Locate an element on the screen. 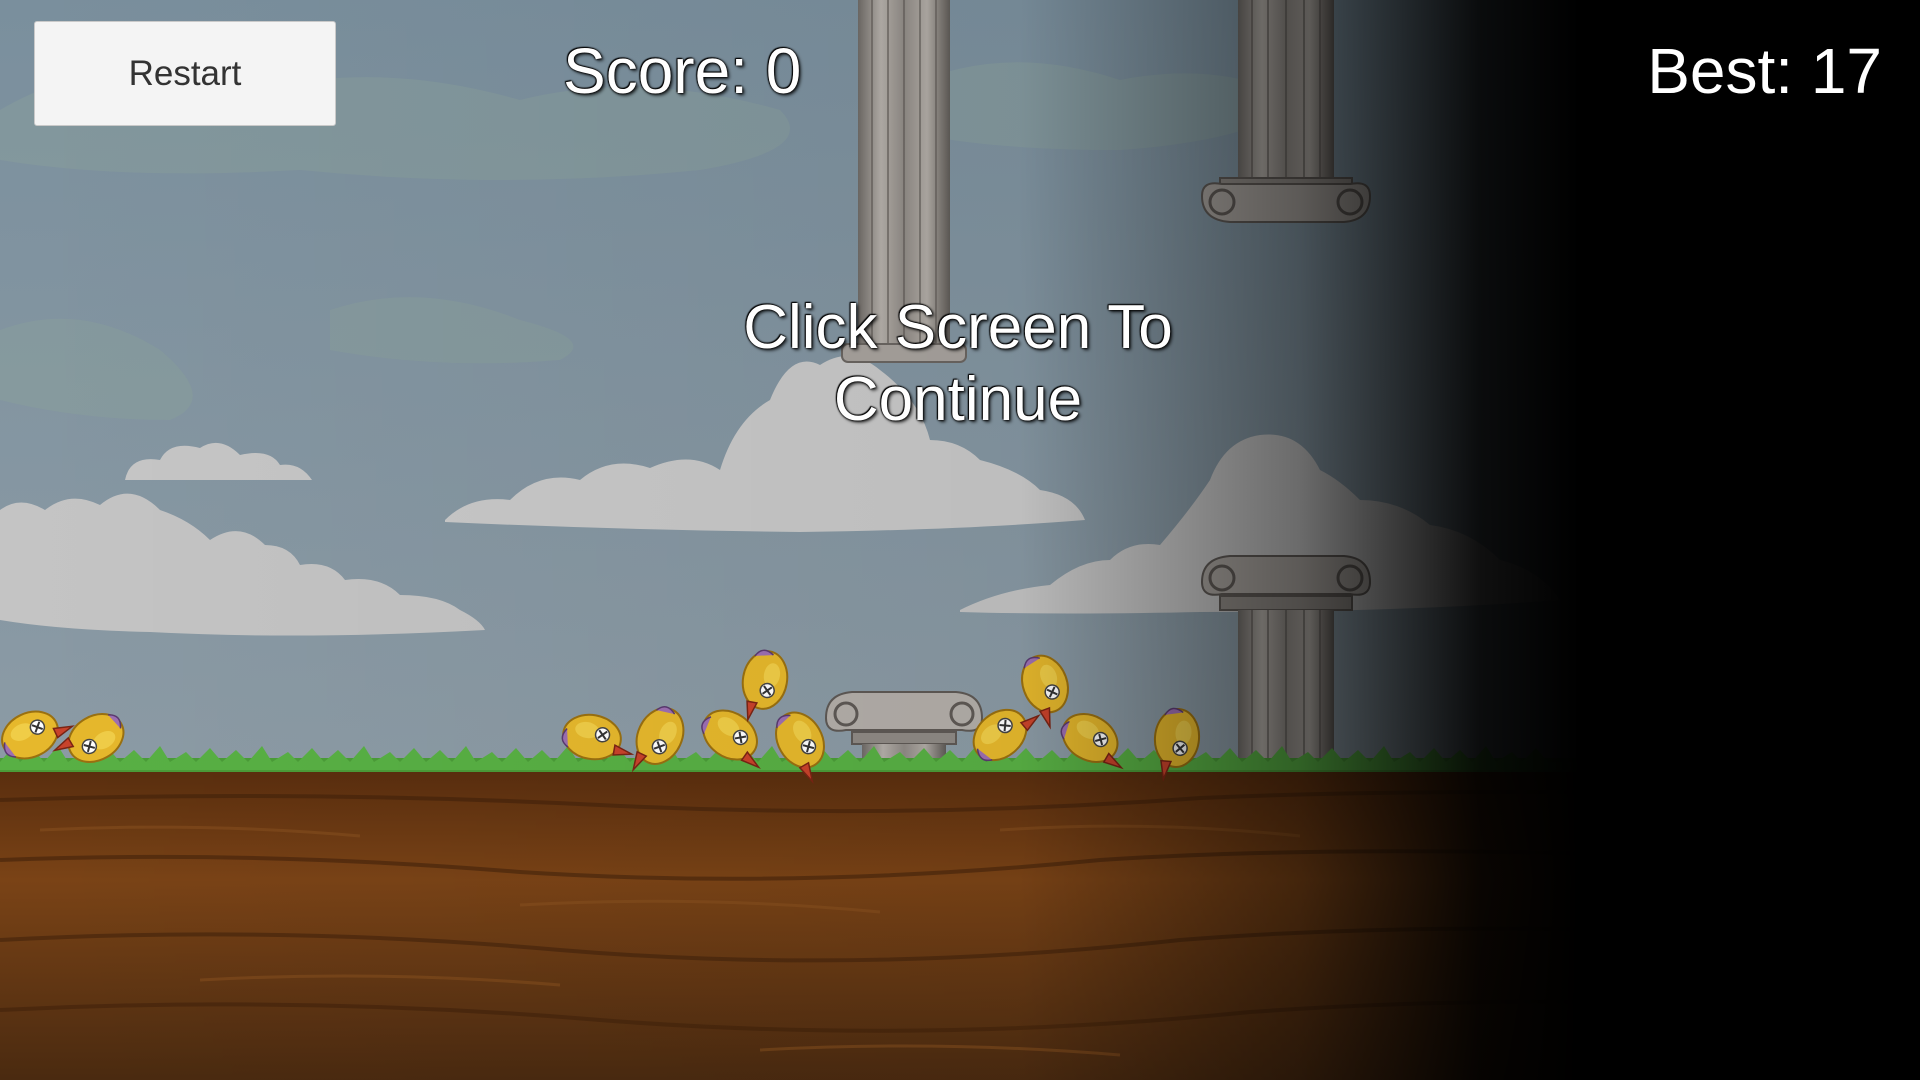  score-label: Score: 0 is located at coordinates (682, 71).